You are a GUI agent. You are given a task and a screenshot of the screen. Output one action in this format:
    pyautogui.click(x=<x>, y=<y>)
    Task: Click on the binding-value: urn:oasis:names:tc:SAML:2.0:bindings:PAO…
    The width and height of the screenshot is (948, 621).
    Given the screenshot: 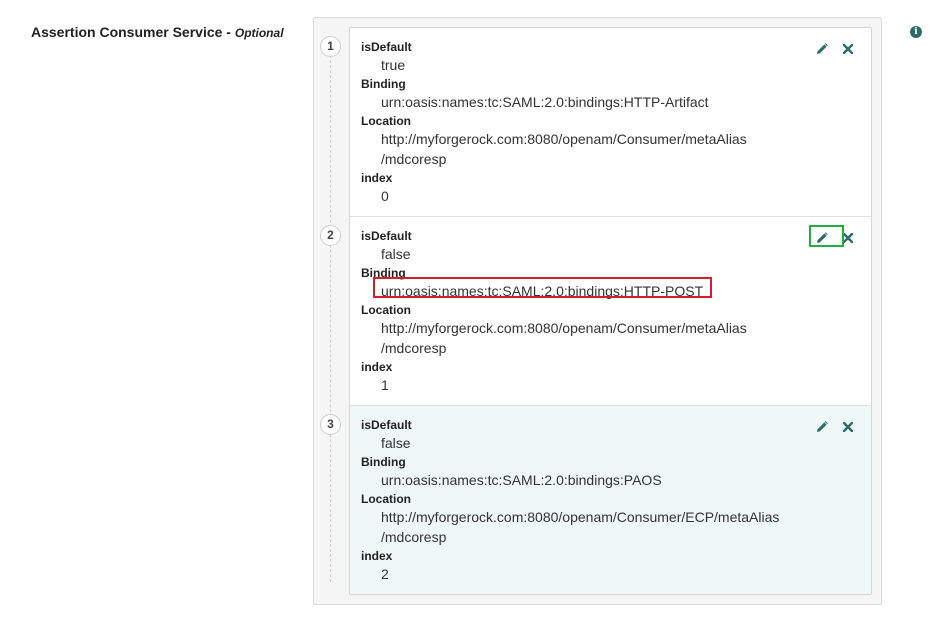 What is the action you would take?
    pyautogui.click(x=521, y=480)
    